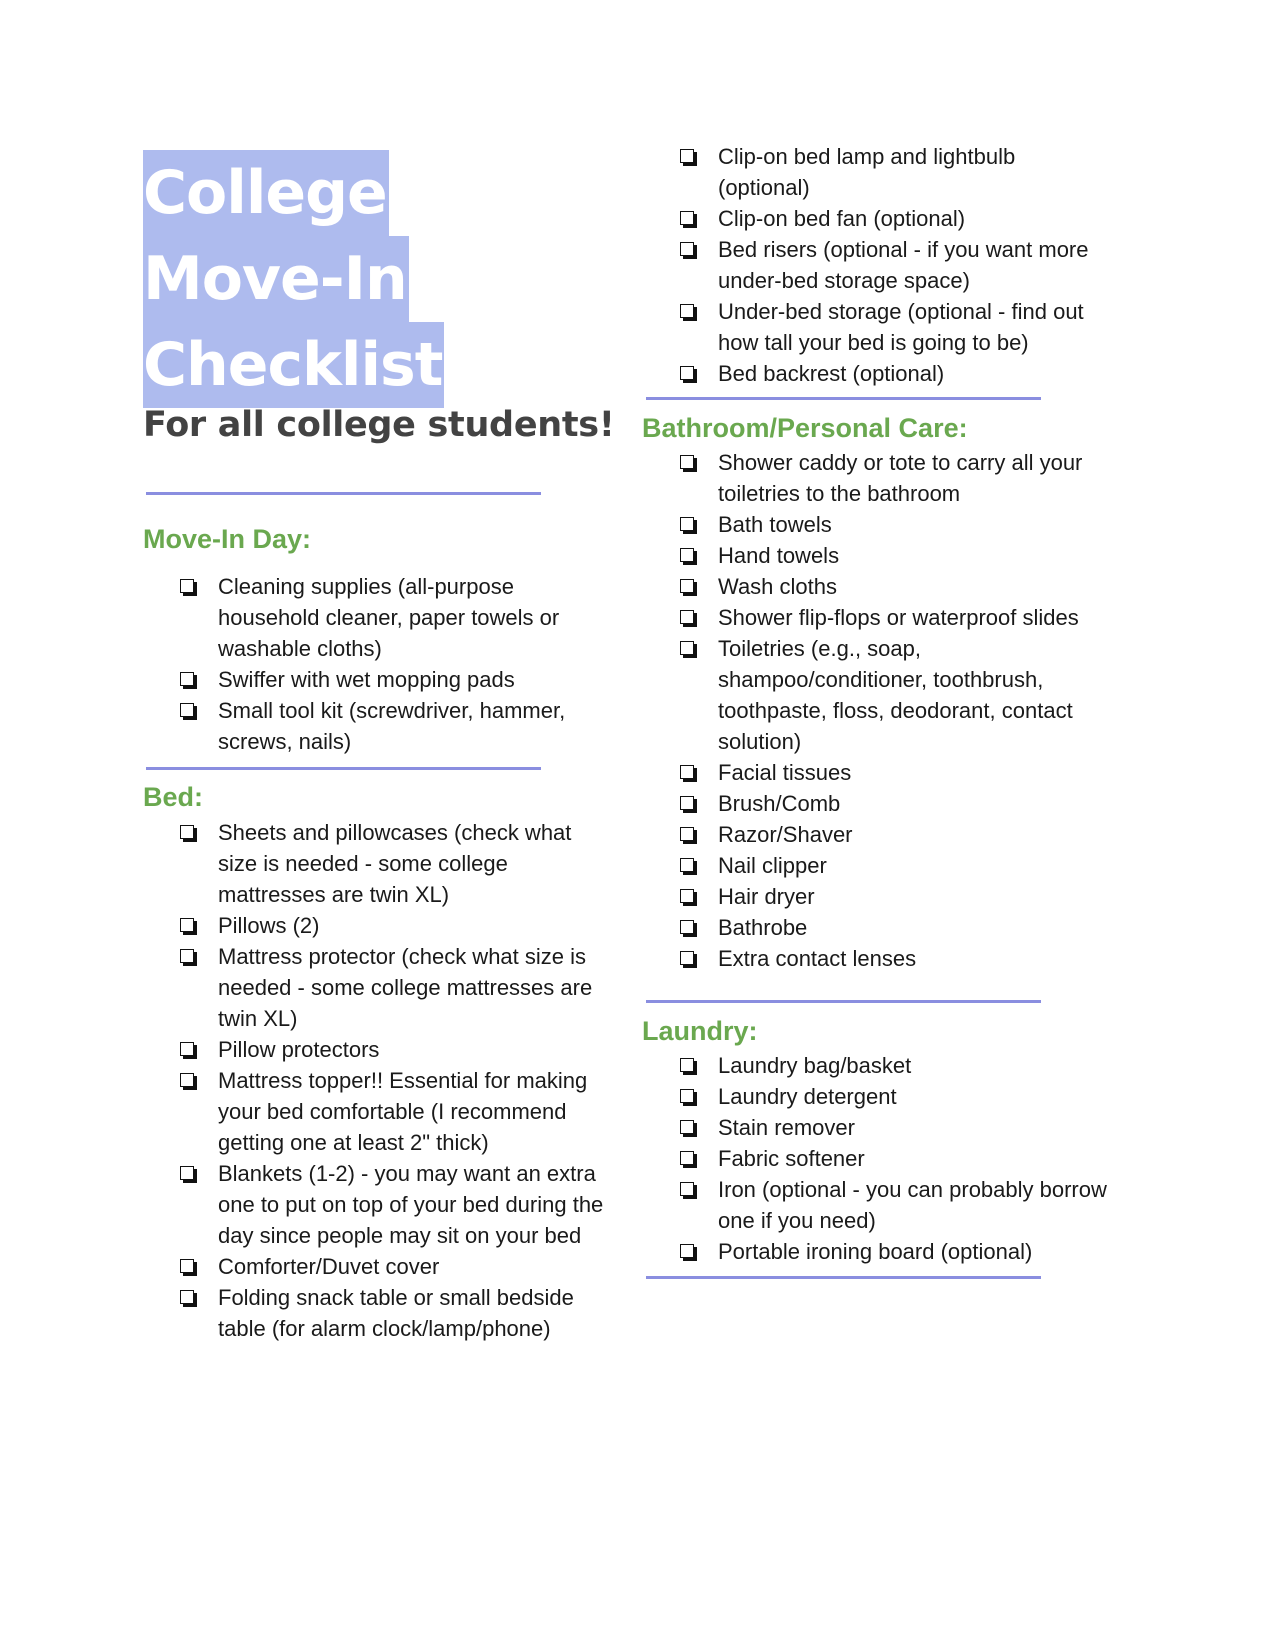  I want to click on checklist-item: Razor/Shaver, so click(895, 834).